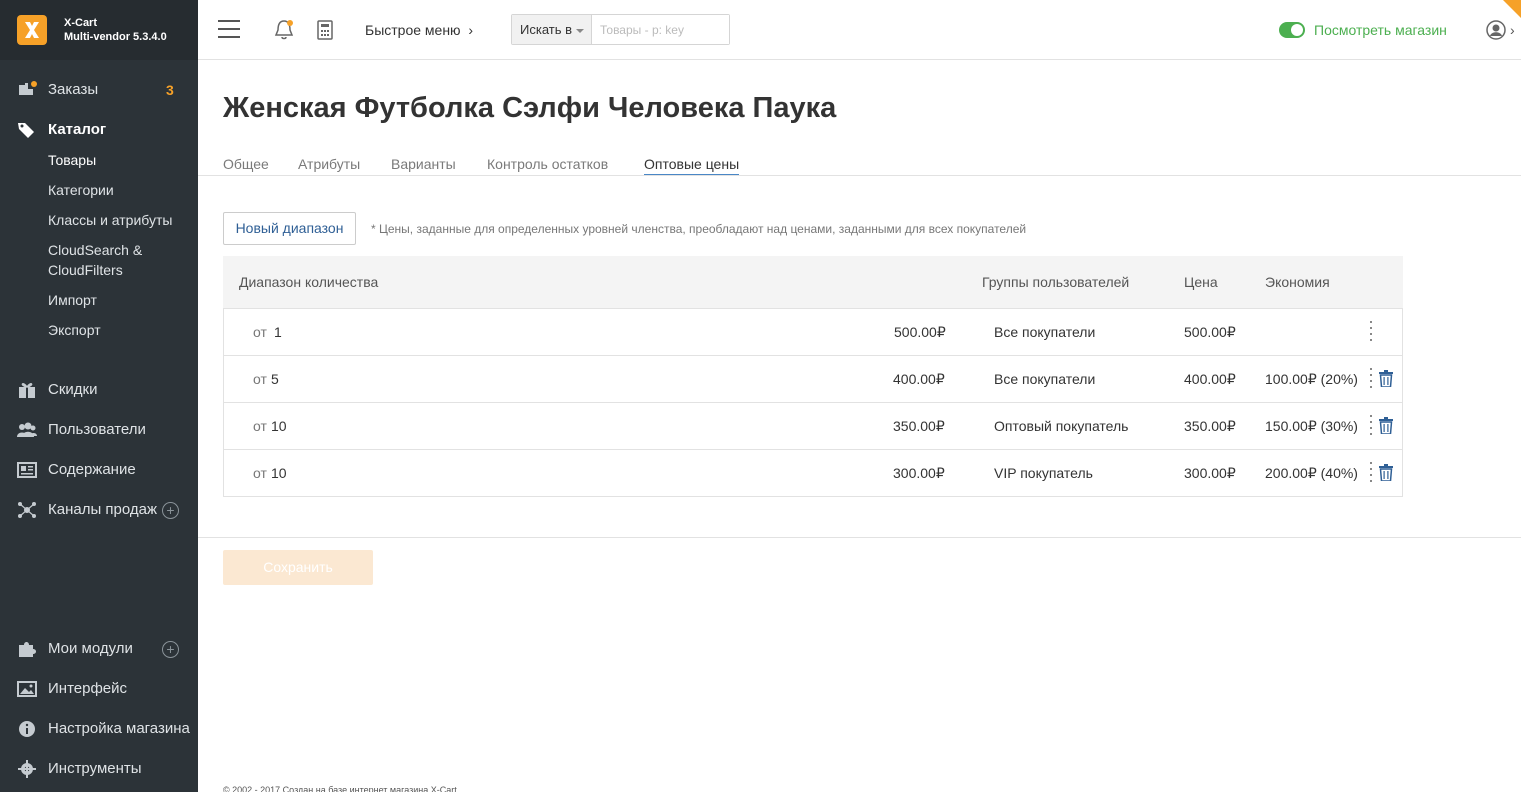 The width and height of the screenshot is (1521, 792). What do you see at coordinates (99, 30) in the screenshot?
I see `brand: X-Cart Multi-vendor 5.3.4.0` at bounding box center [99, 30].